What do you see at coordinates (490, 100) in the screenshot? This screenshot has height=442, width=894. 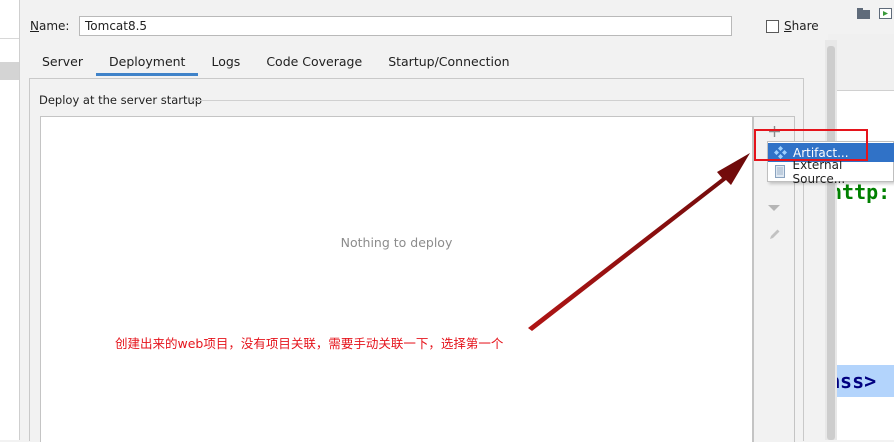 I see `section-divider` at bounding box center [490, 100].